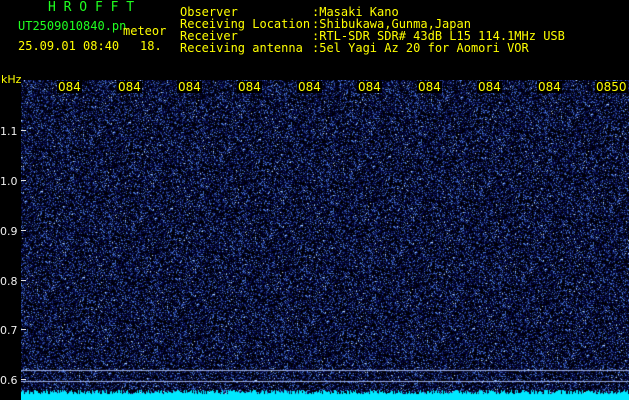 The height and width of the screenshot is (400, 629). I want to click on time-label: 0850, so click(611, 87).